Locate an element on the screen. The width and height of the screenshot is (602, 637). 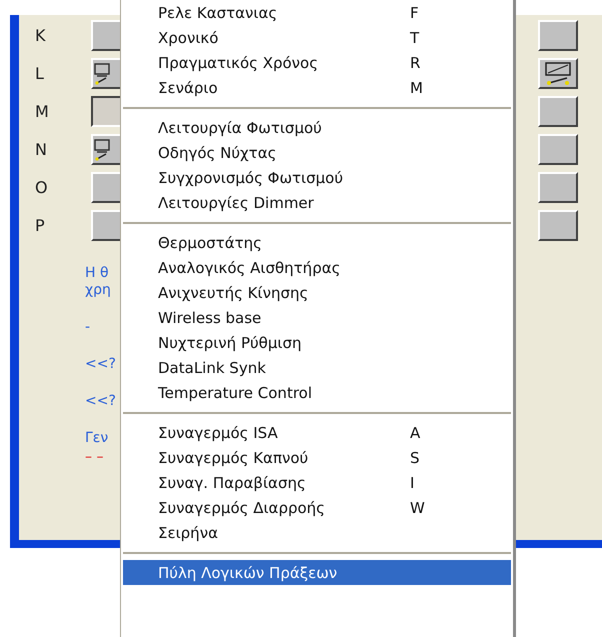
row-label: M is located at coordinates (42, 111).